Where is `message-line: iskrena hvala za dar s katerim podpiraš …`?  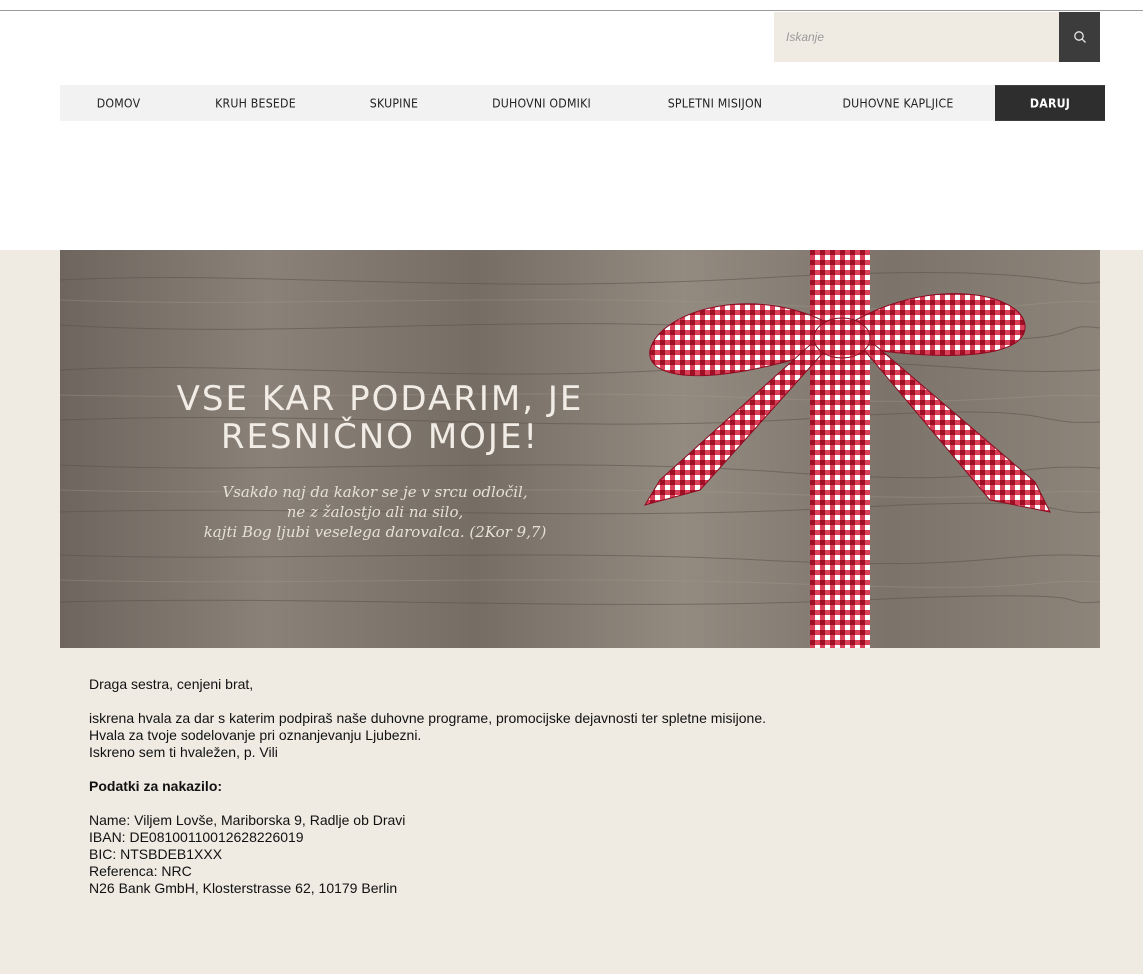 message-line: iskrena hvala za dar s katerim podpiraš … is located at coordinates (428, 718).